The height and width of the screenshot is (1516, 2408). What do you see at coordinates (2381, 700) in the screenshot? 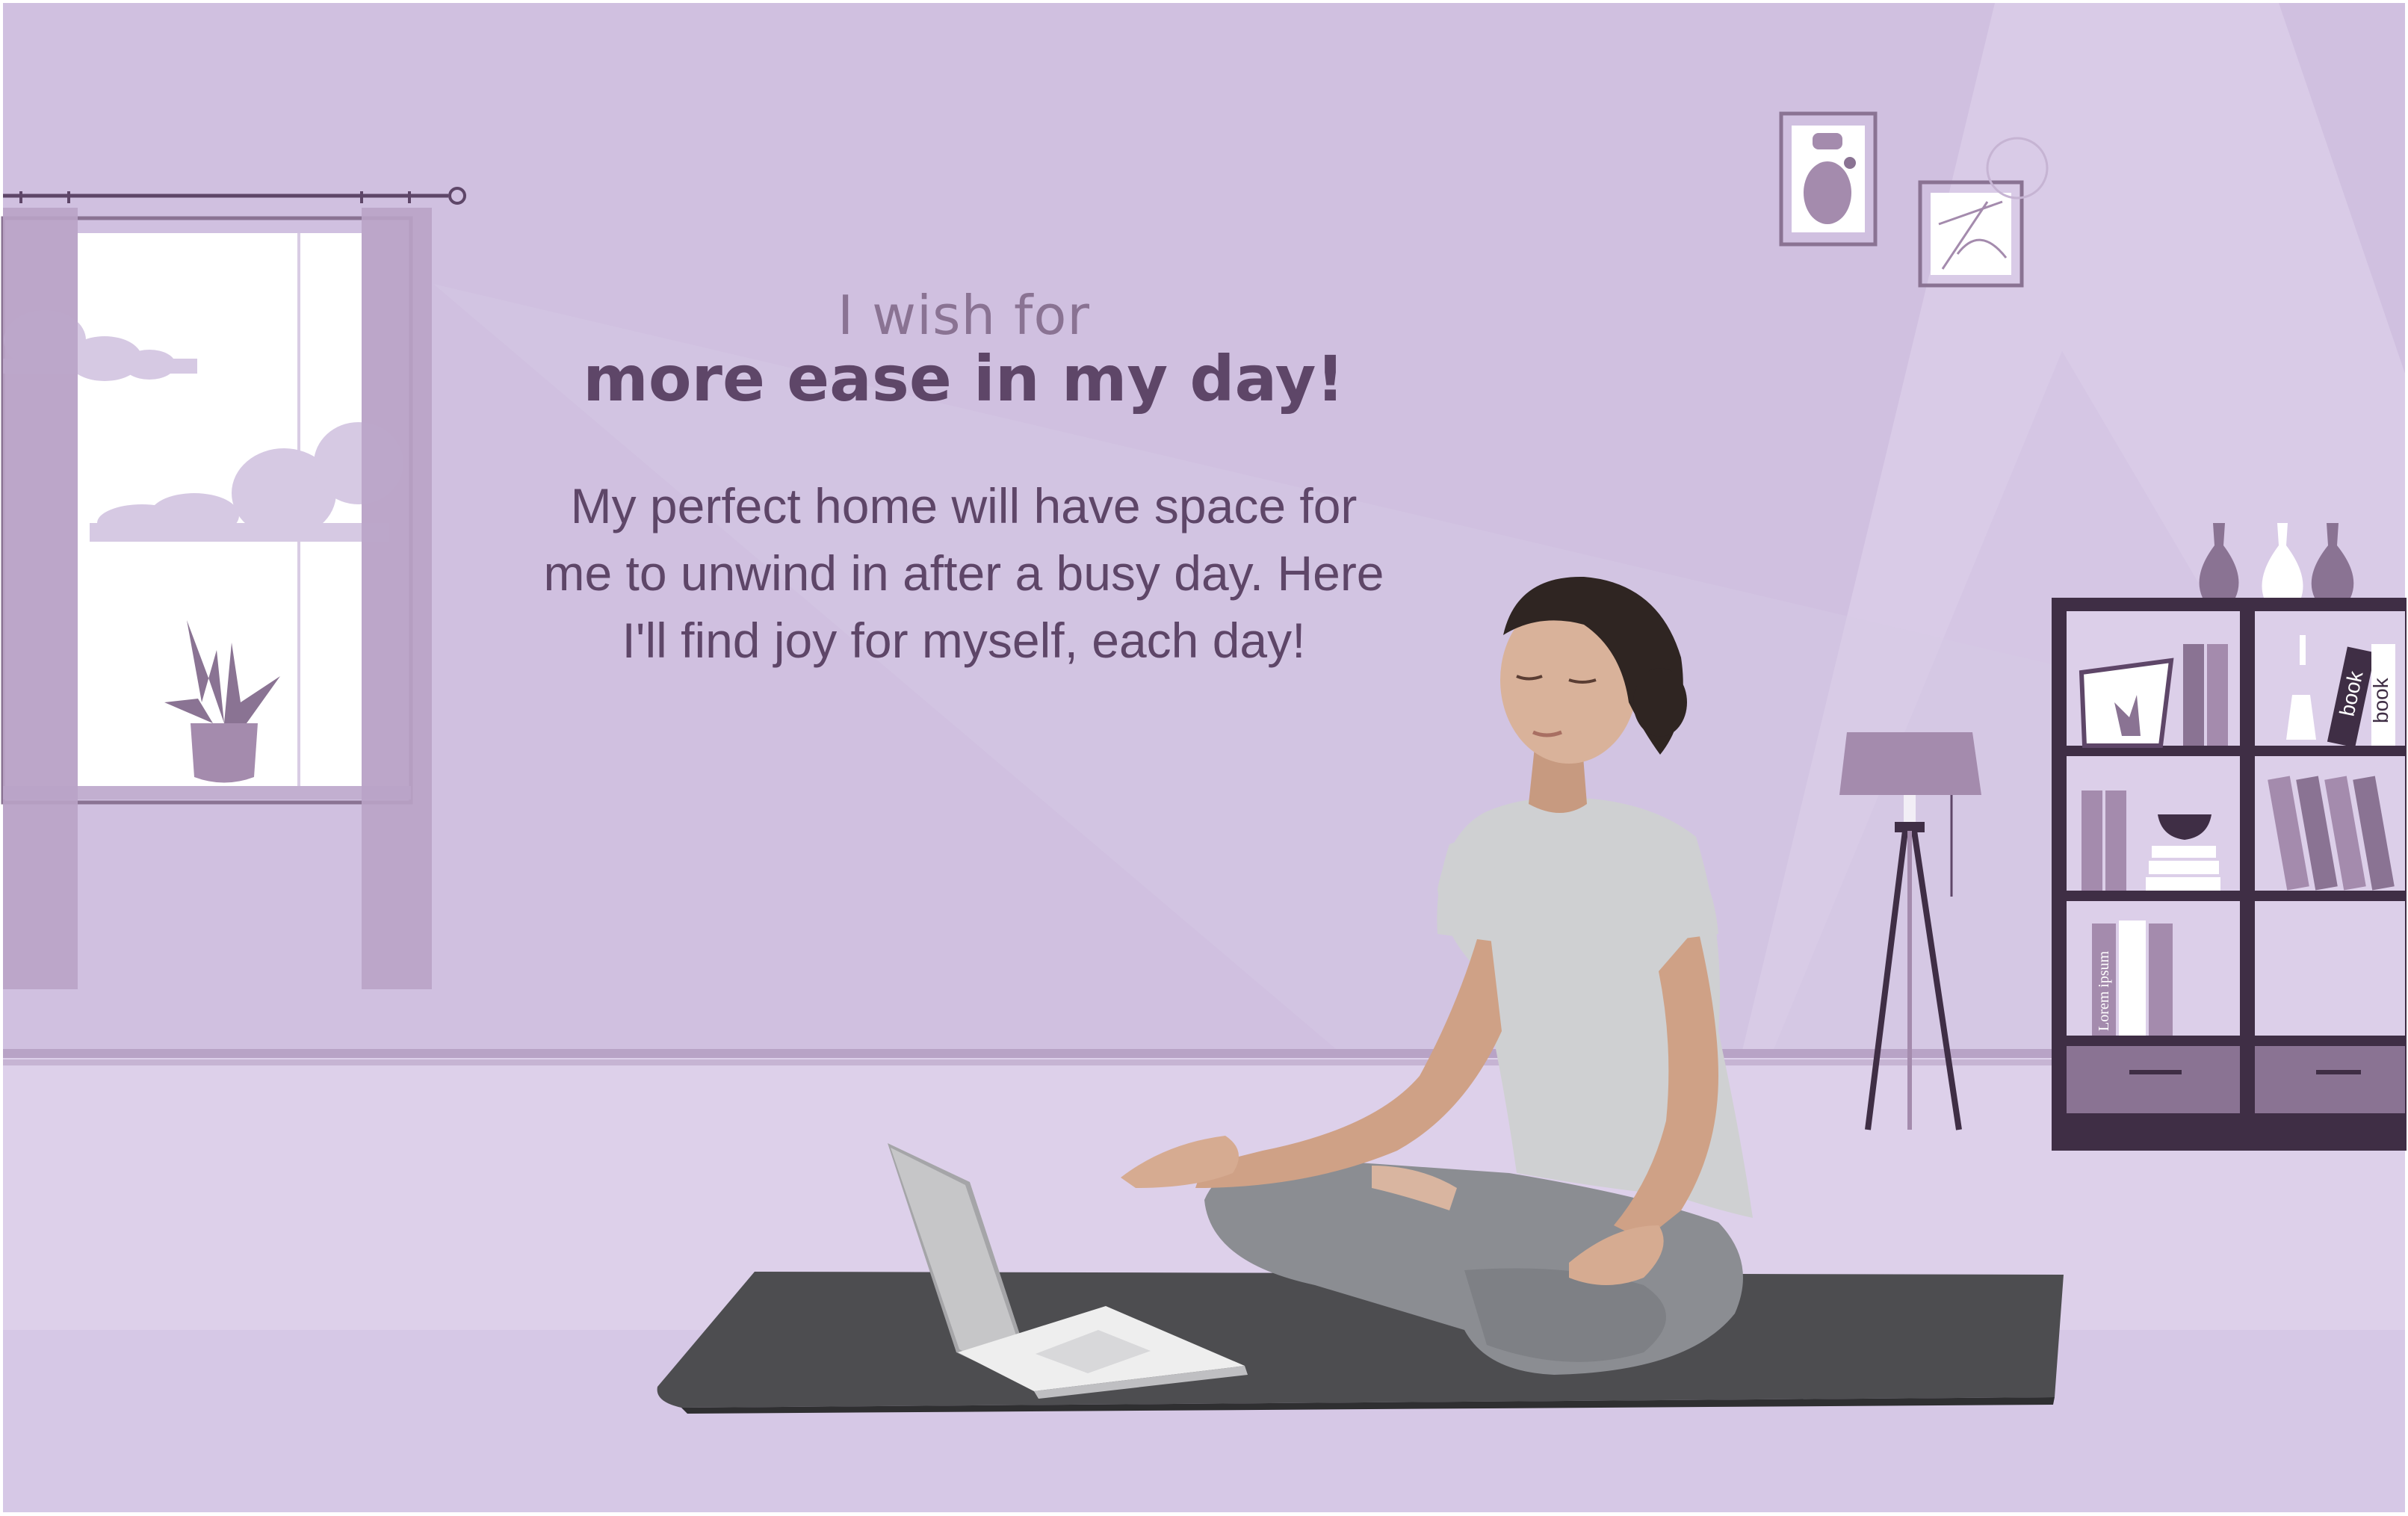
I see `book-spine-label-2: book` at bounding box center [2381, 700].